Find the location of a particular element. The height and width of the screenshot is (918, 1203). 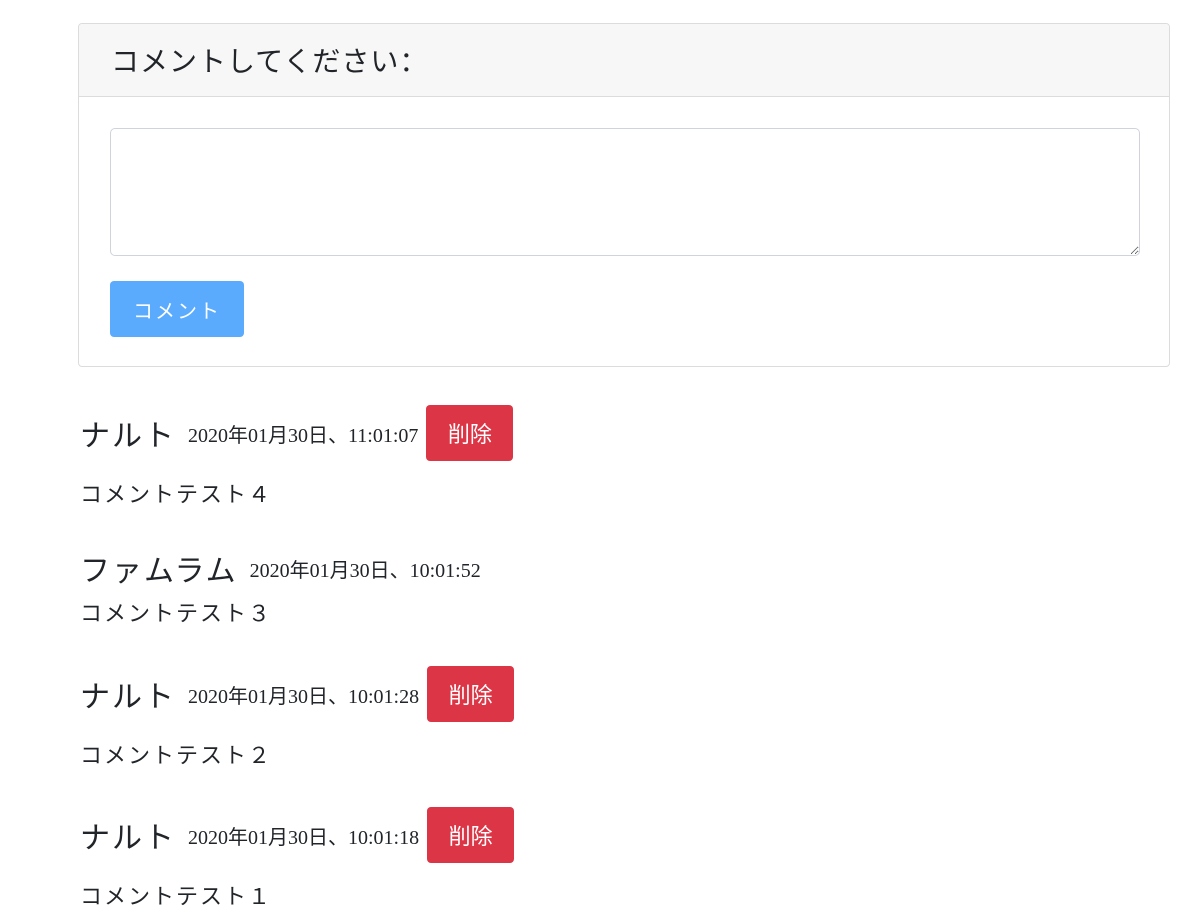

comment-header: ナルト 2020年01月30日、10:01:28 削除 is located at coordinates (297, 694).